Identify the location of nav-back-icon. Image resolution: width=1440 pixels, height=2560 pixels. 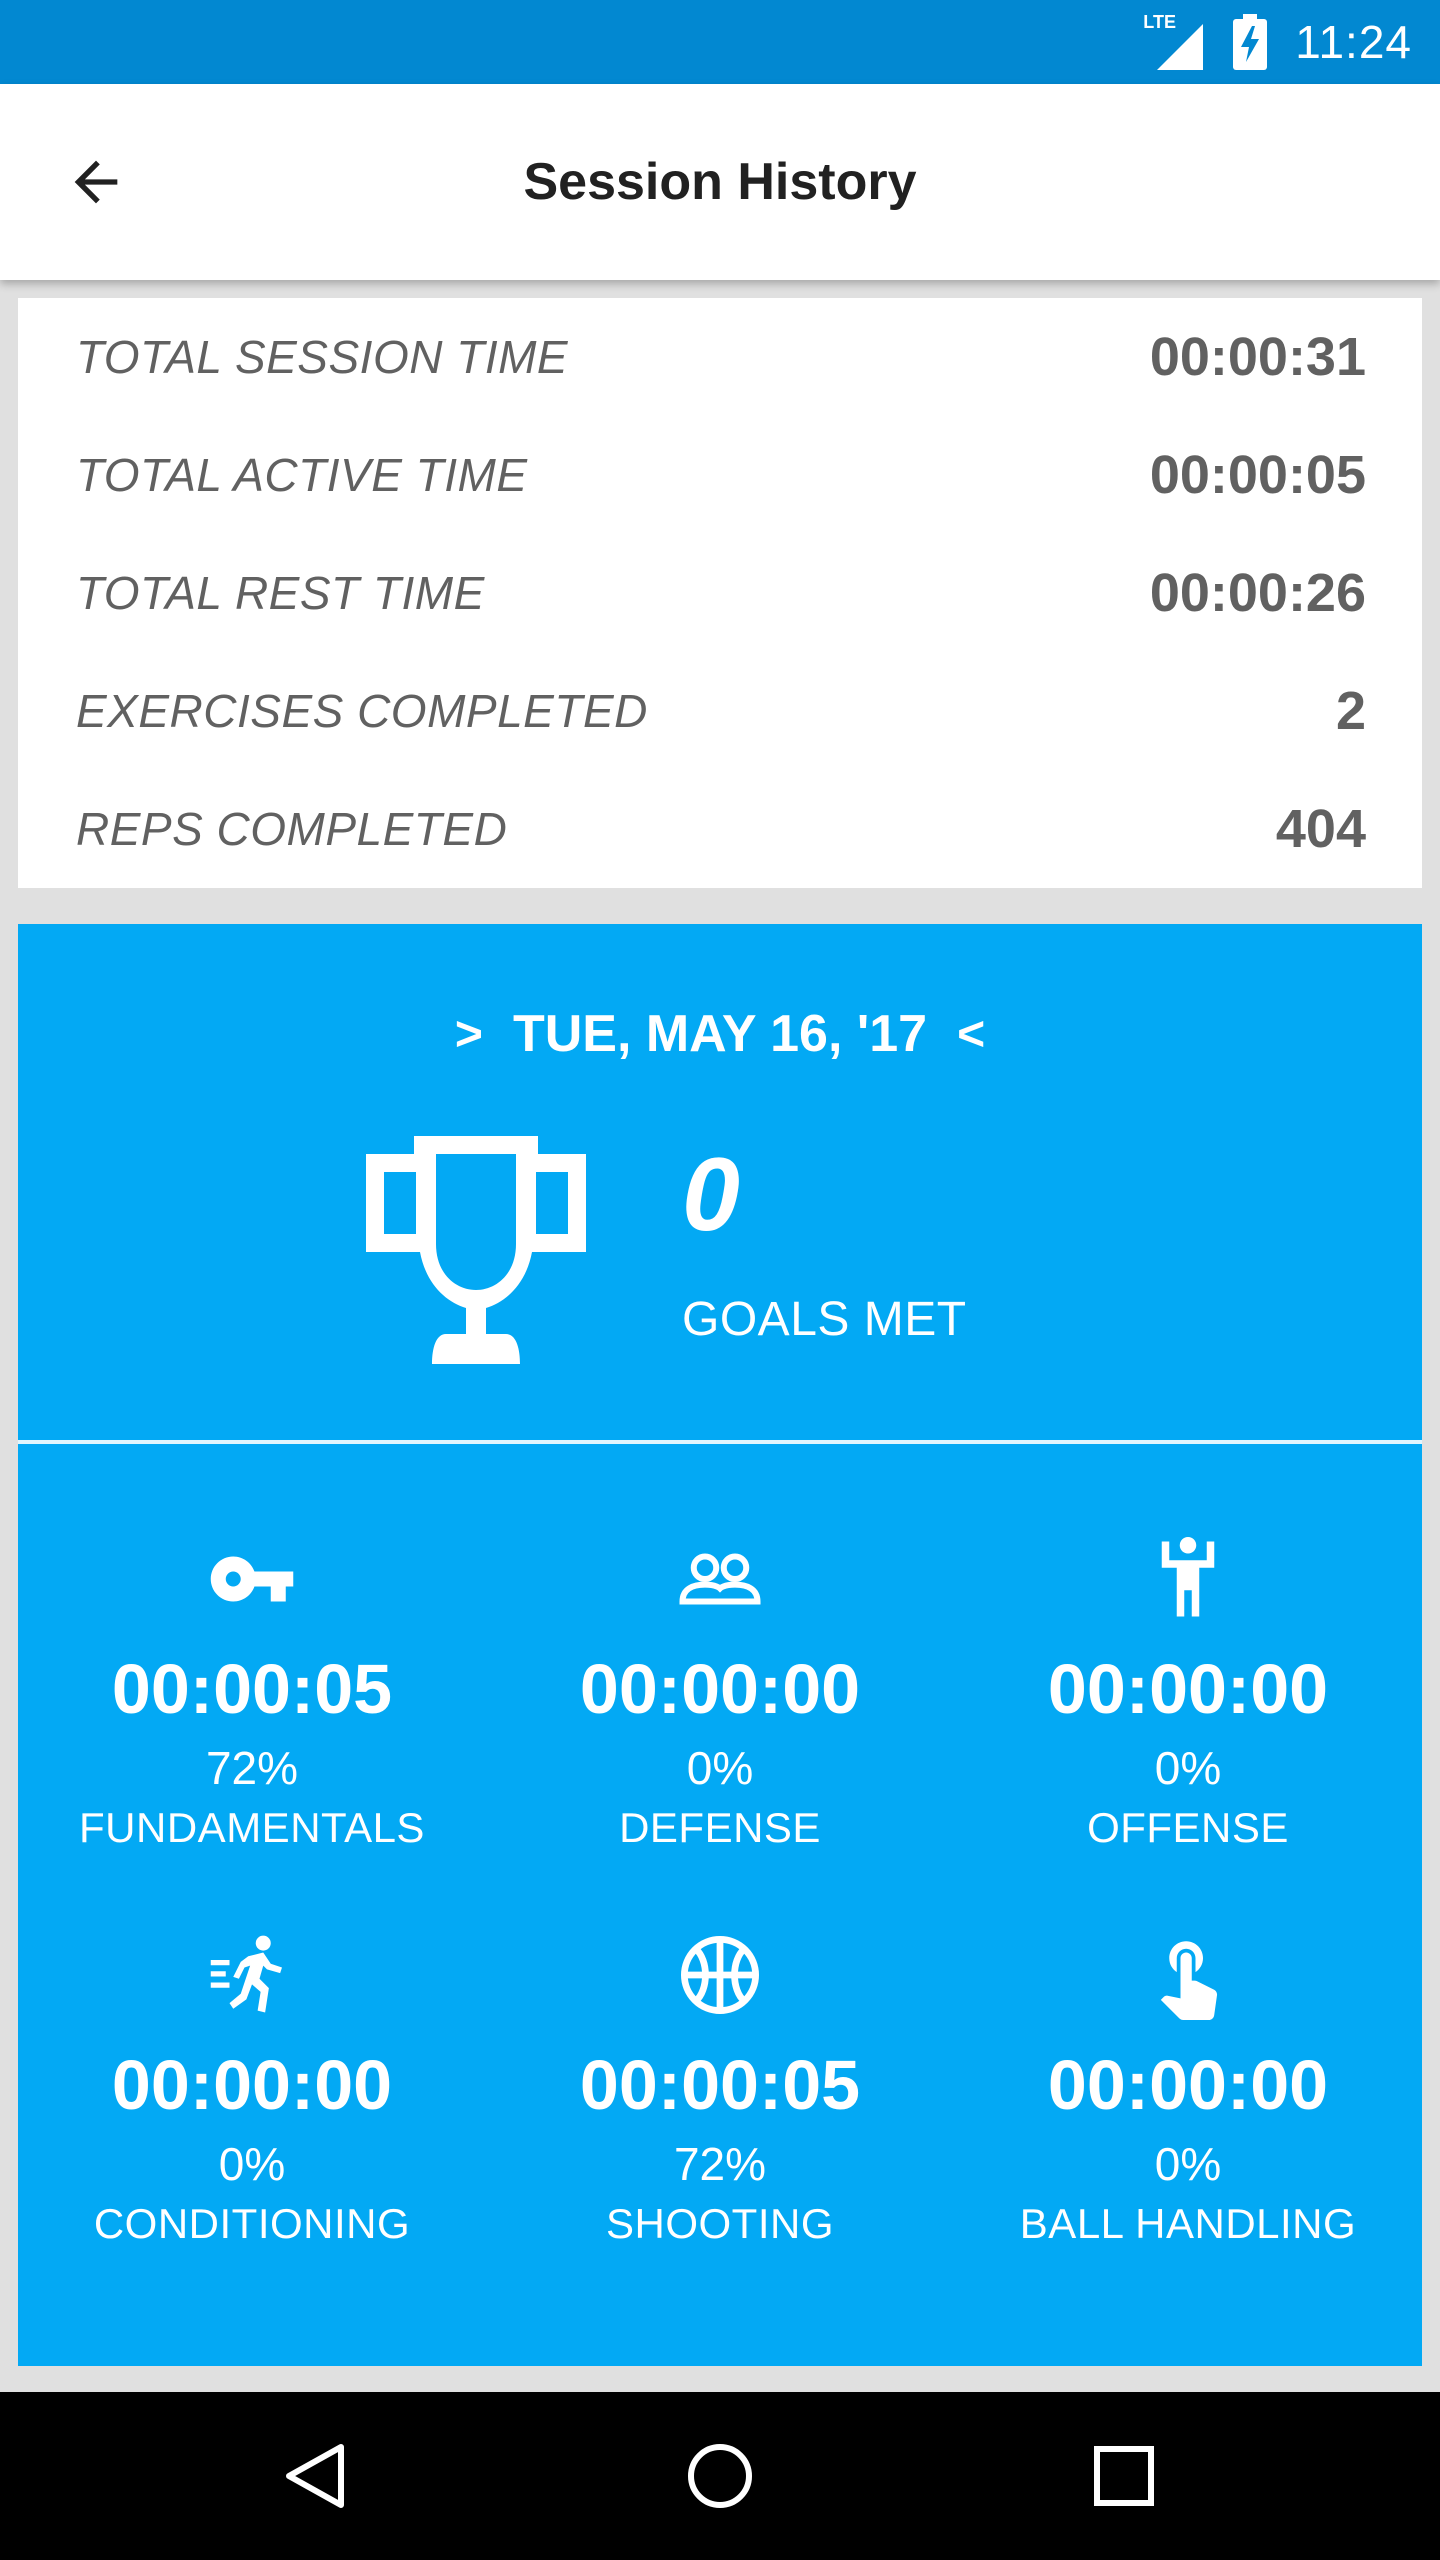
(315, 2476).